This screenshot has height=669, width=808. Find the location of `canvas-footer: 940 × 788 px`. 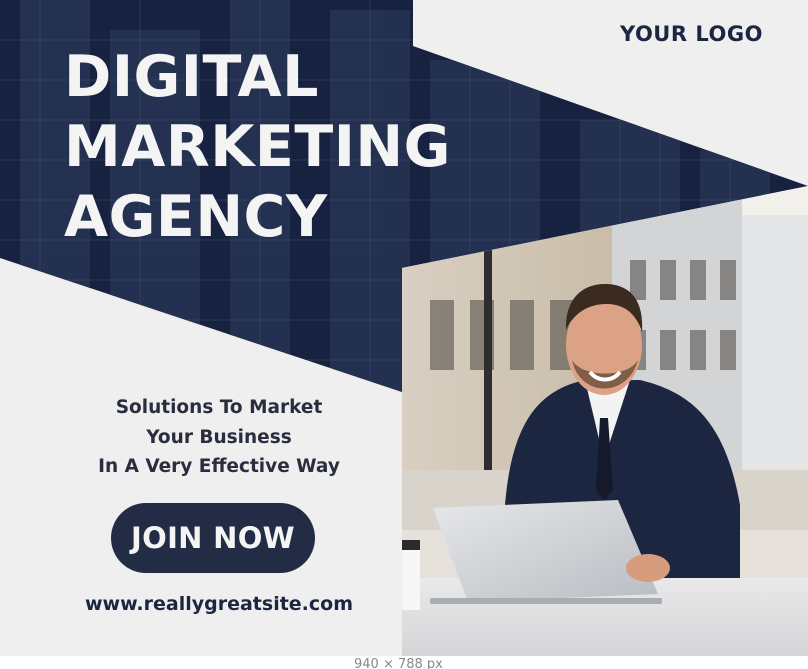

canvas-footer: 940 × 788 px is located at coordinates (404, 662).